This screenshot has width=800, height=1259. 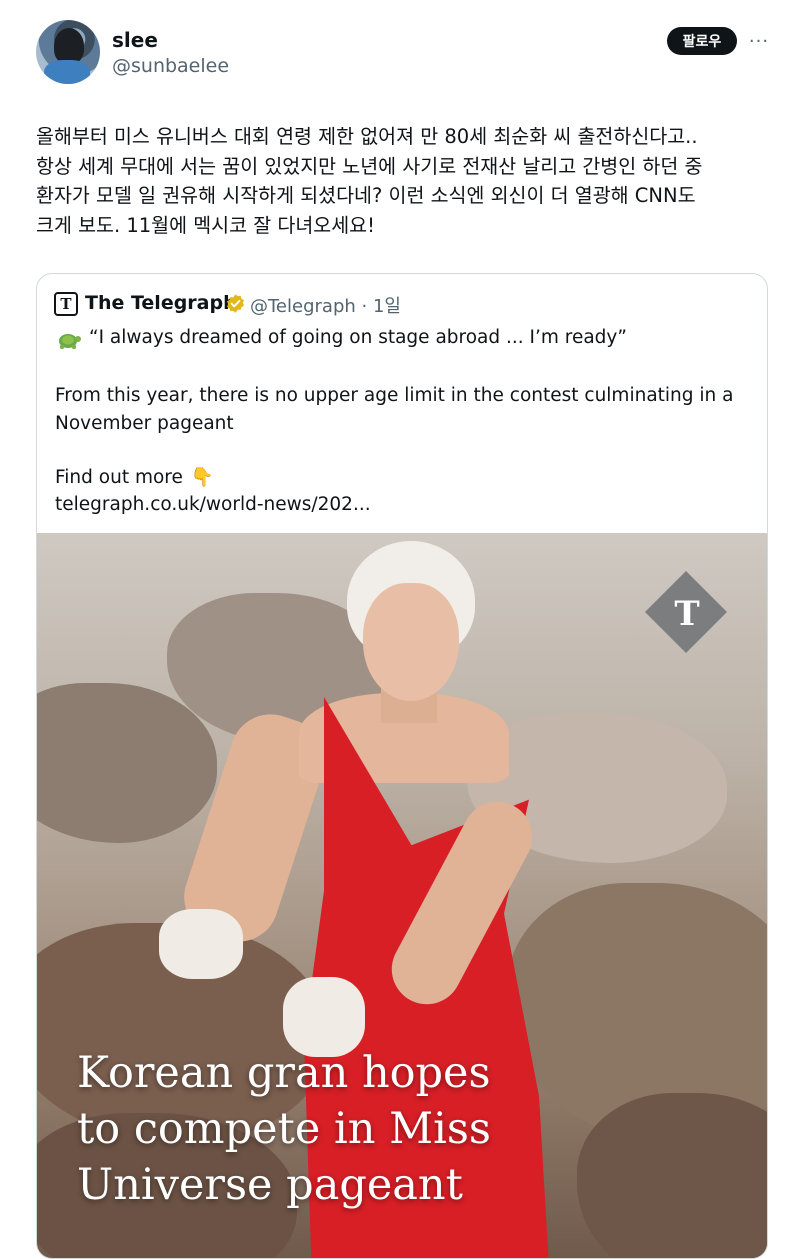 What do you see at coordinates (284, 1073) in the screenshot?
I see `headline-line: Korean gran hopes` at bounding box center [284, 1073].